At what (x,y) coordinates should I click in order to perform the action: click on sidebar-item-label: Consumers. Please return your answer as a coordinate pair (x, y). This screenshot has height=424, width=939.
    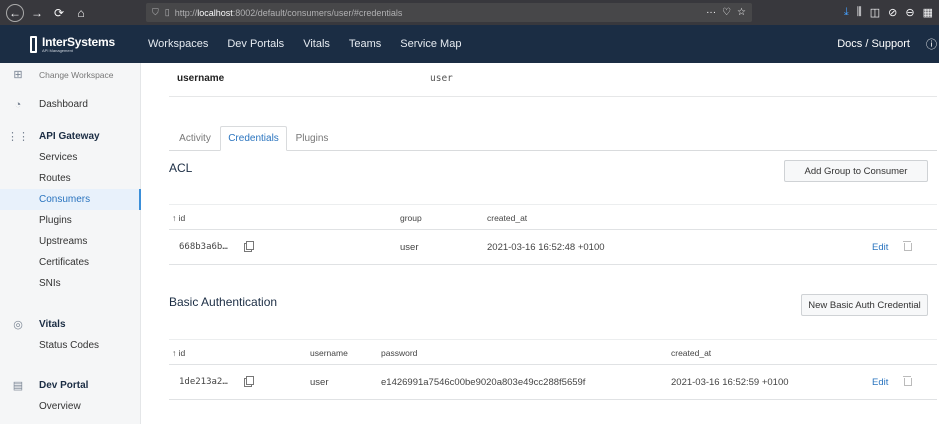
    Looking at the image, I should click on (65, 199).